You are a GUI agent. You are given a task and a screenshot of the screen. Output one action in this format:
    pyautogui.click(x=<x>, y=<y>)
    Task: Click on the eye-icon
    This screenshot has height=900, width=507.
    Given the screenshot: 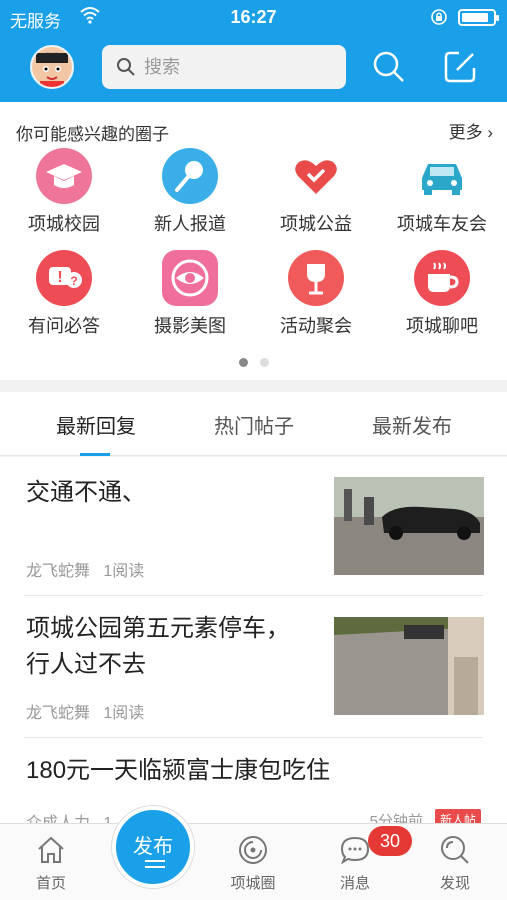 What is the action you would take?
    pyautogui.click(x=190, y=278)
    